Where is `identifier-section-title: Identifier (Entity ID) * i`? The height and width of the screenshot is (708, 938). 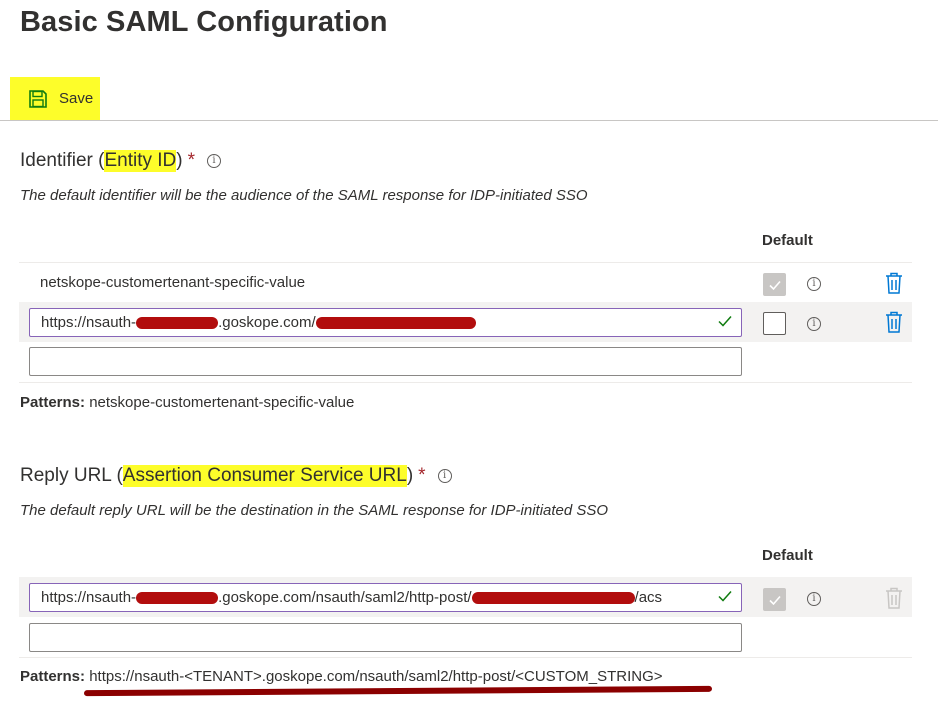 identifier-section-title: Identifier (Entity ID) * i is located at coordinates (121, 161).